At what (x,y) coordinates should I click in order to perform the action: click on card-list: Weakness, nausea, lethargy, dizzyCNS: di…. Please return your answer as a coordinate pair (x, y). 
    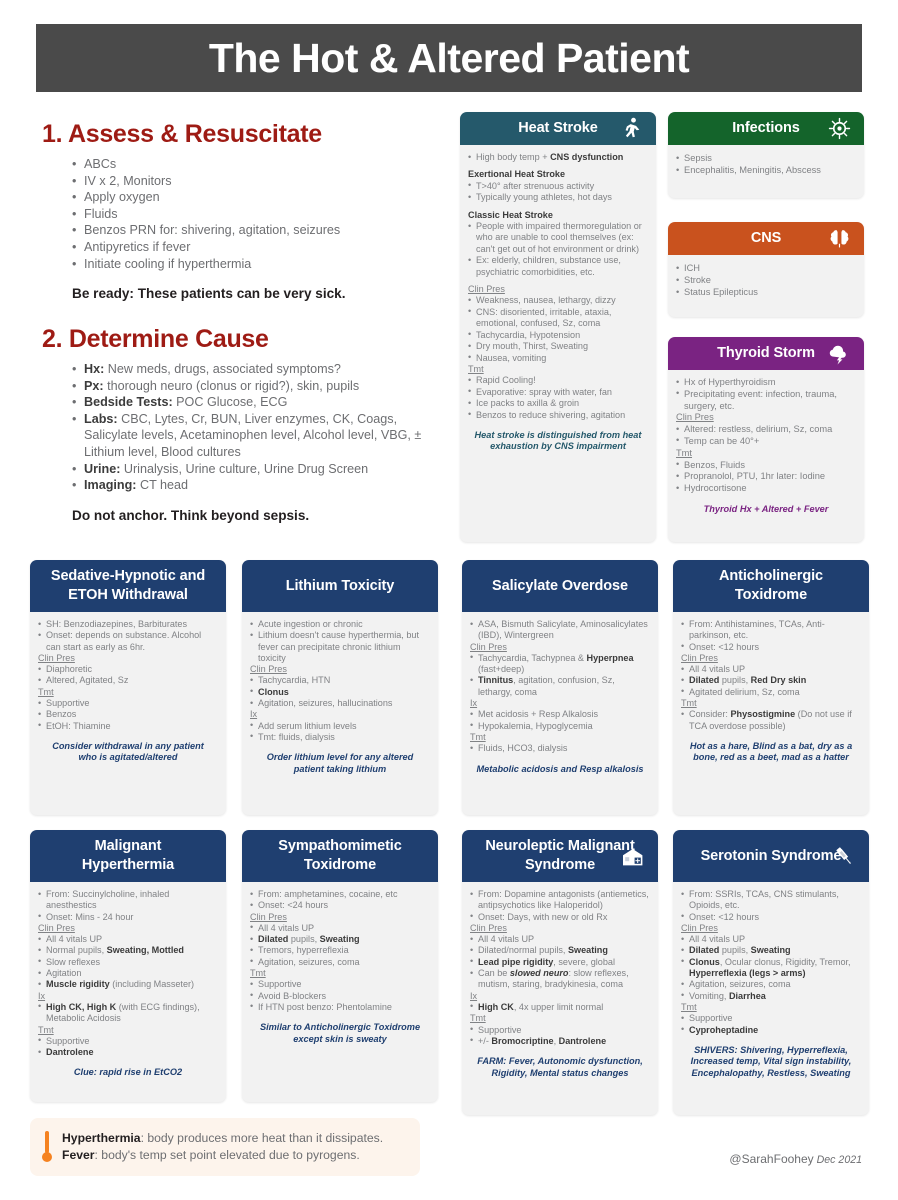
    Looking at the image, I should click on (558, 329).